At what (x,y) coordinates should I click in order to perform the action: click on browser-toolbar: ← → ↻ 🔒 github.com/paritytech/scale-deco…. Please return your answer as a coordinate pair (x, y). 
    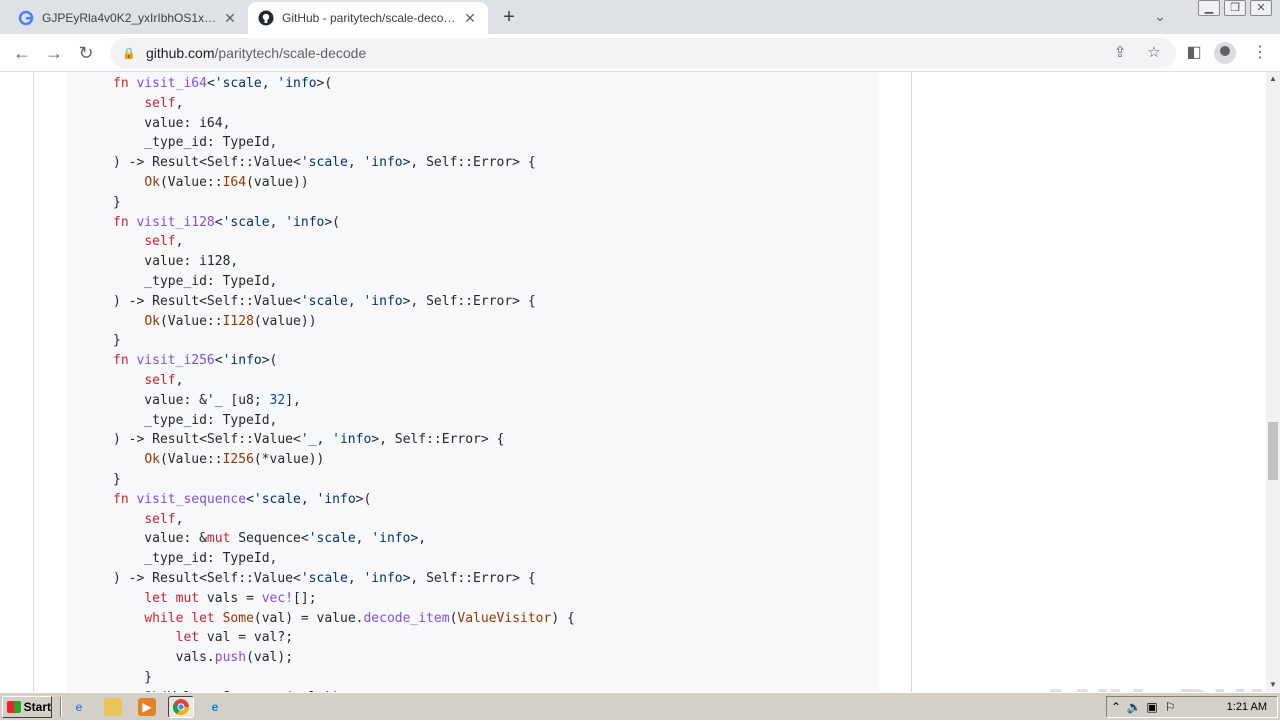
    Looking at the image, I should click on (640, 53).